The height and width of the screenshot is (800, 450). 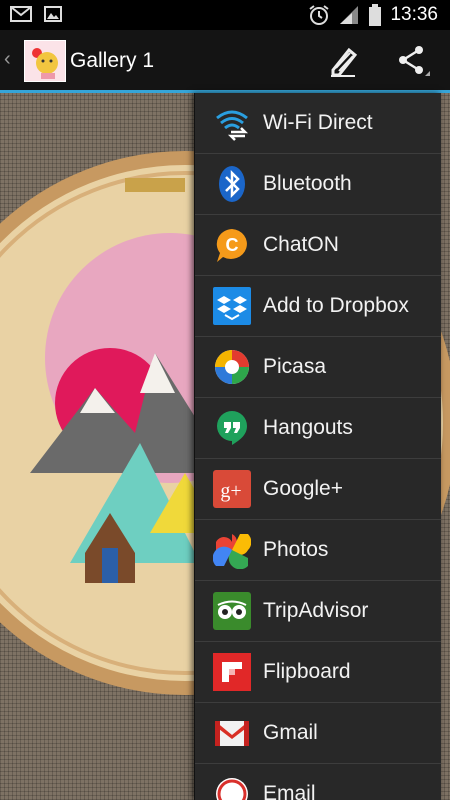 What do you see at coordinates (296, 549) in the screenshot?
I see `share-item-label: Photos` at bounding box center [296, 549].